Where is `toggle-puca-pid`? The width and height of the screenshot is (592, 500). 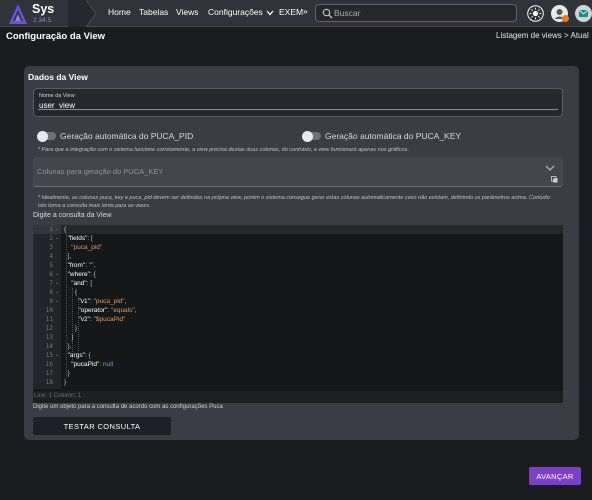 toggle-puca-pid is located at coordinates (46, 136).